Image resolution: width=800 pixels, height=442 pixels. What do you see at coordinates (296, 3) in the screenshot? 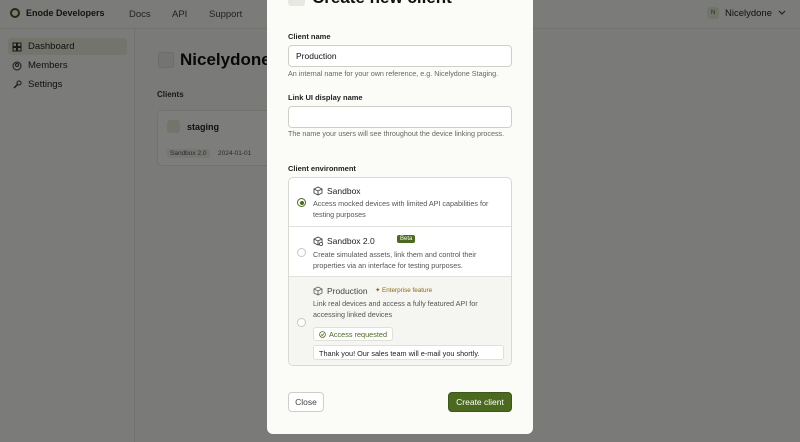
I see `plus-icon` at bounding box center [296, 3].